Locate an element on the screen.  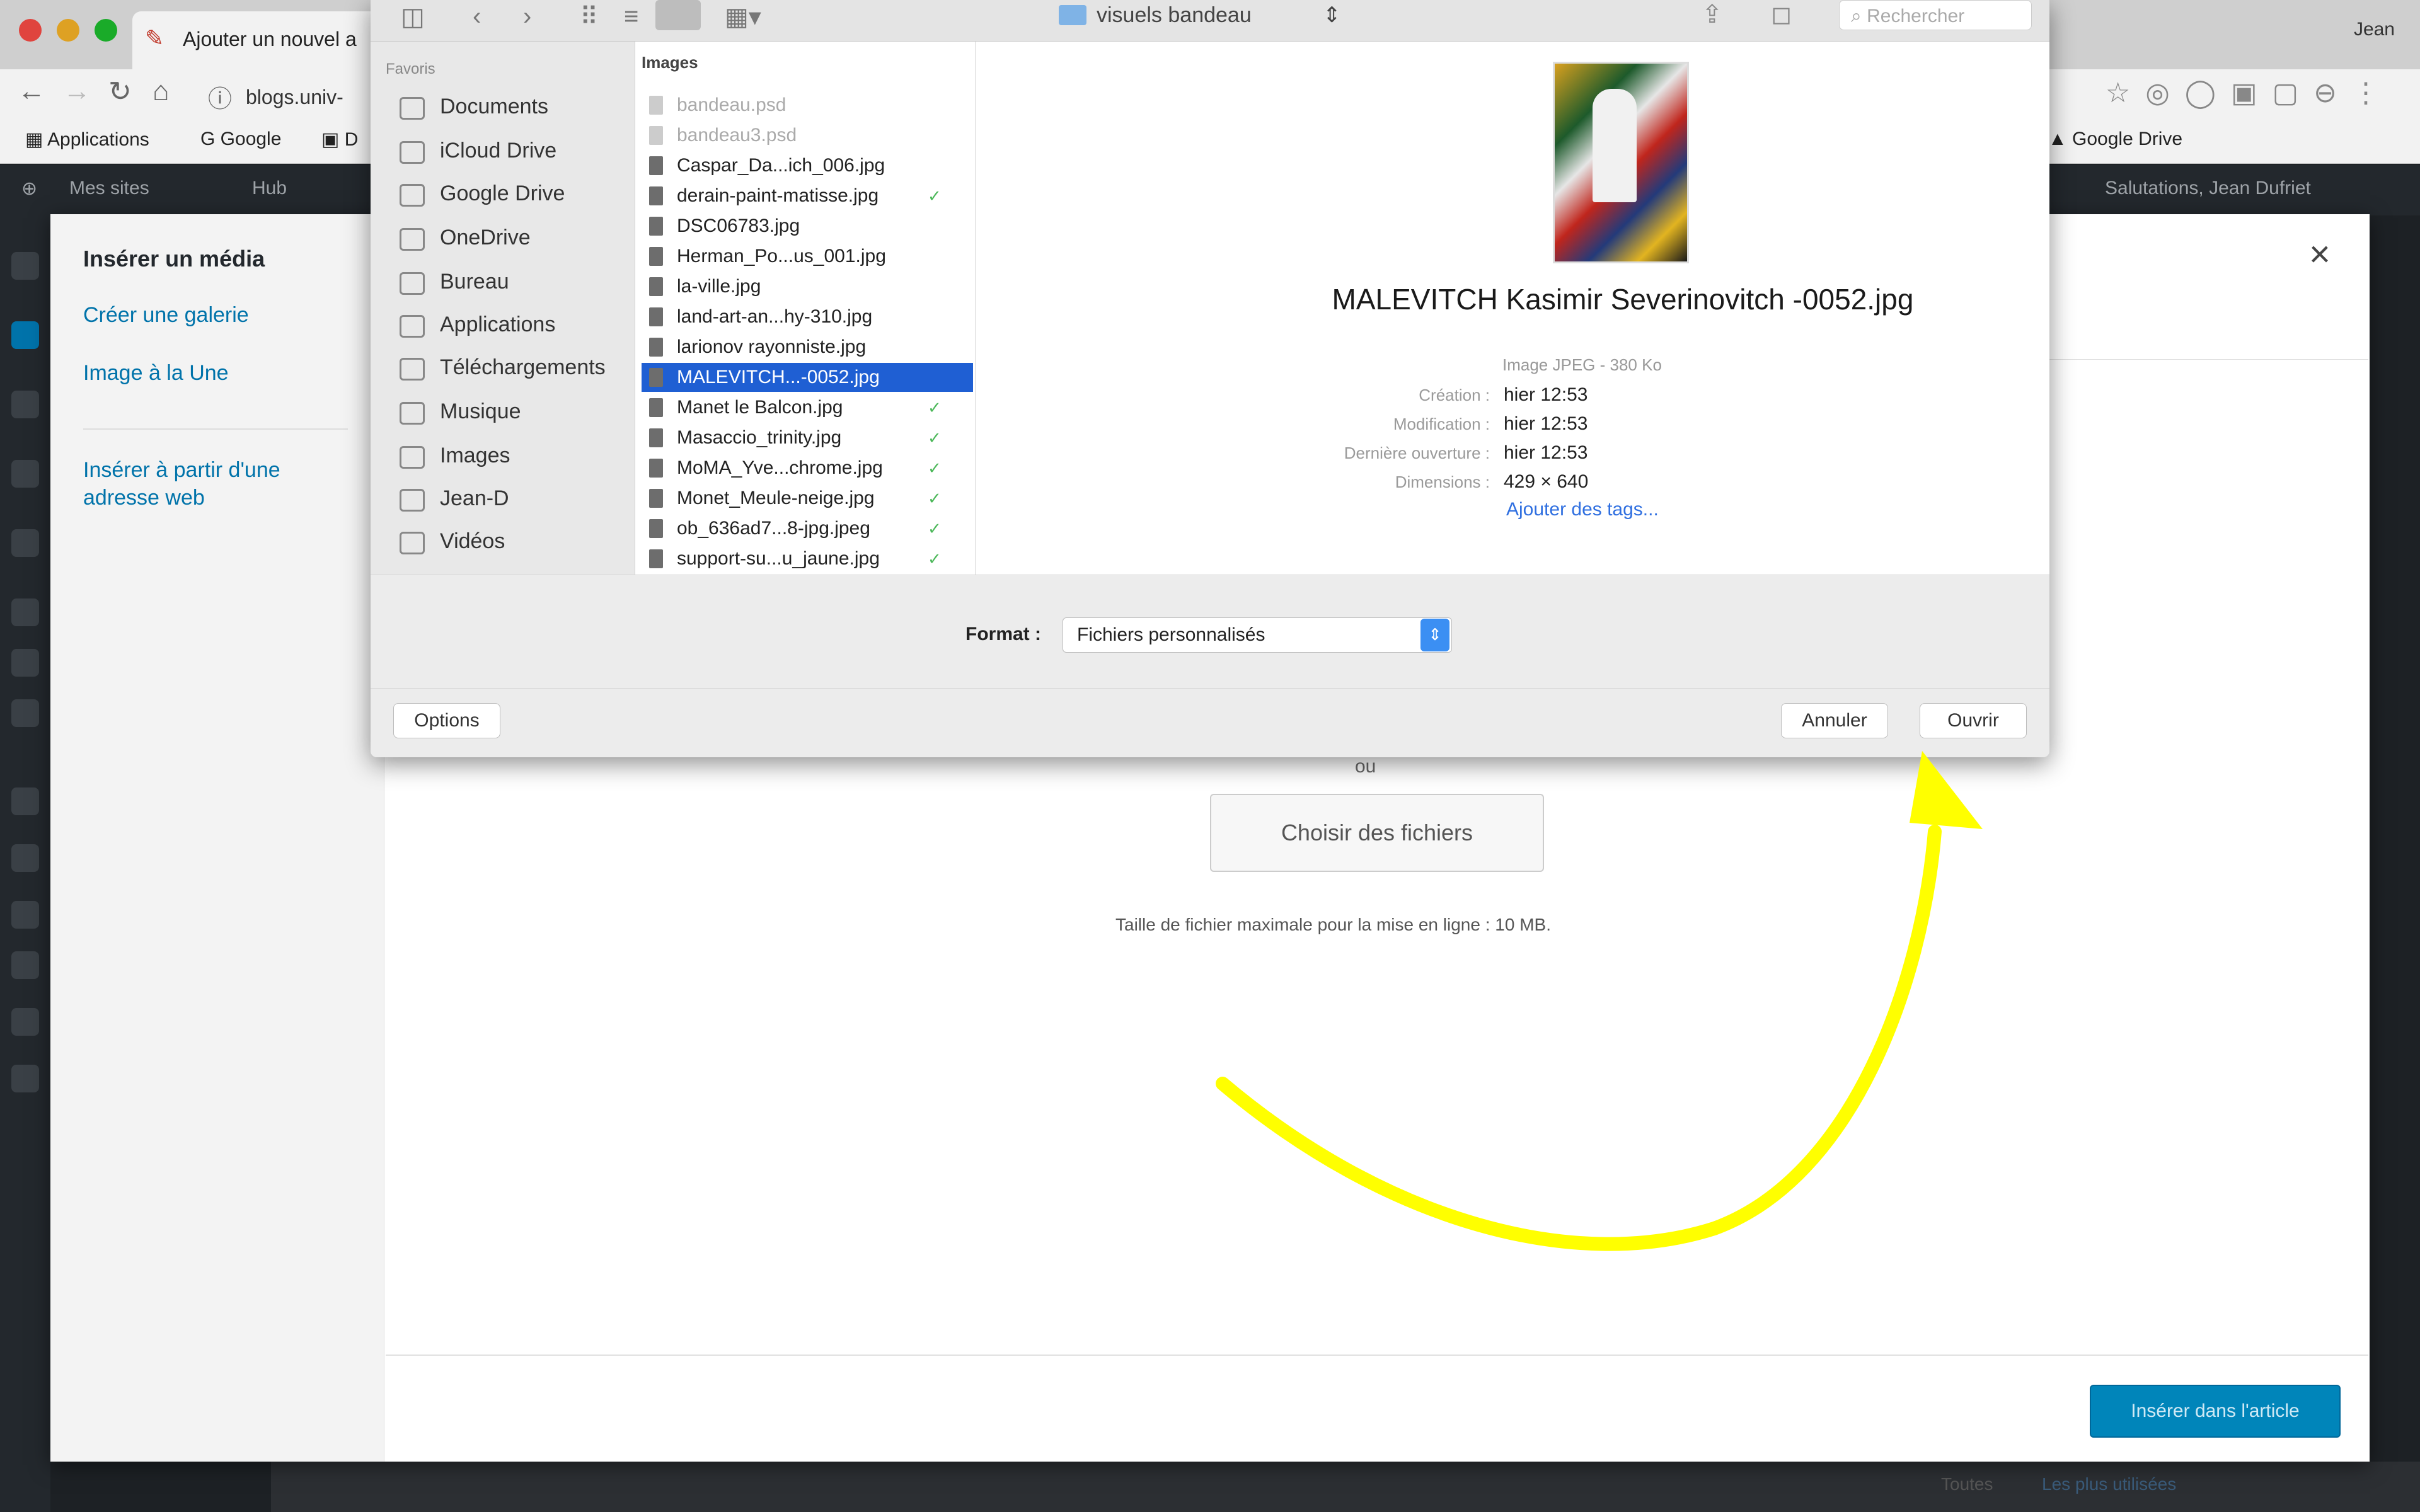
annotation-arrowhead is located at coordinates (1946, 790).